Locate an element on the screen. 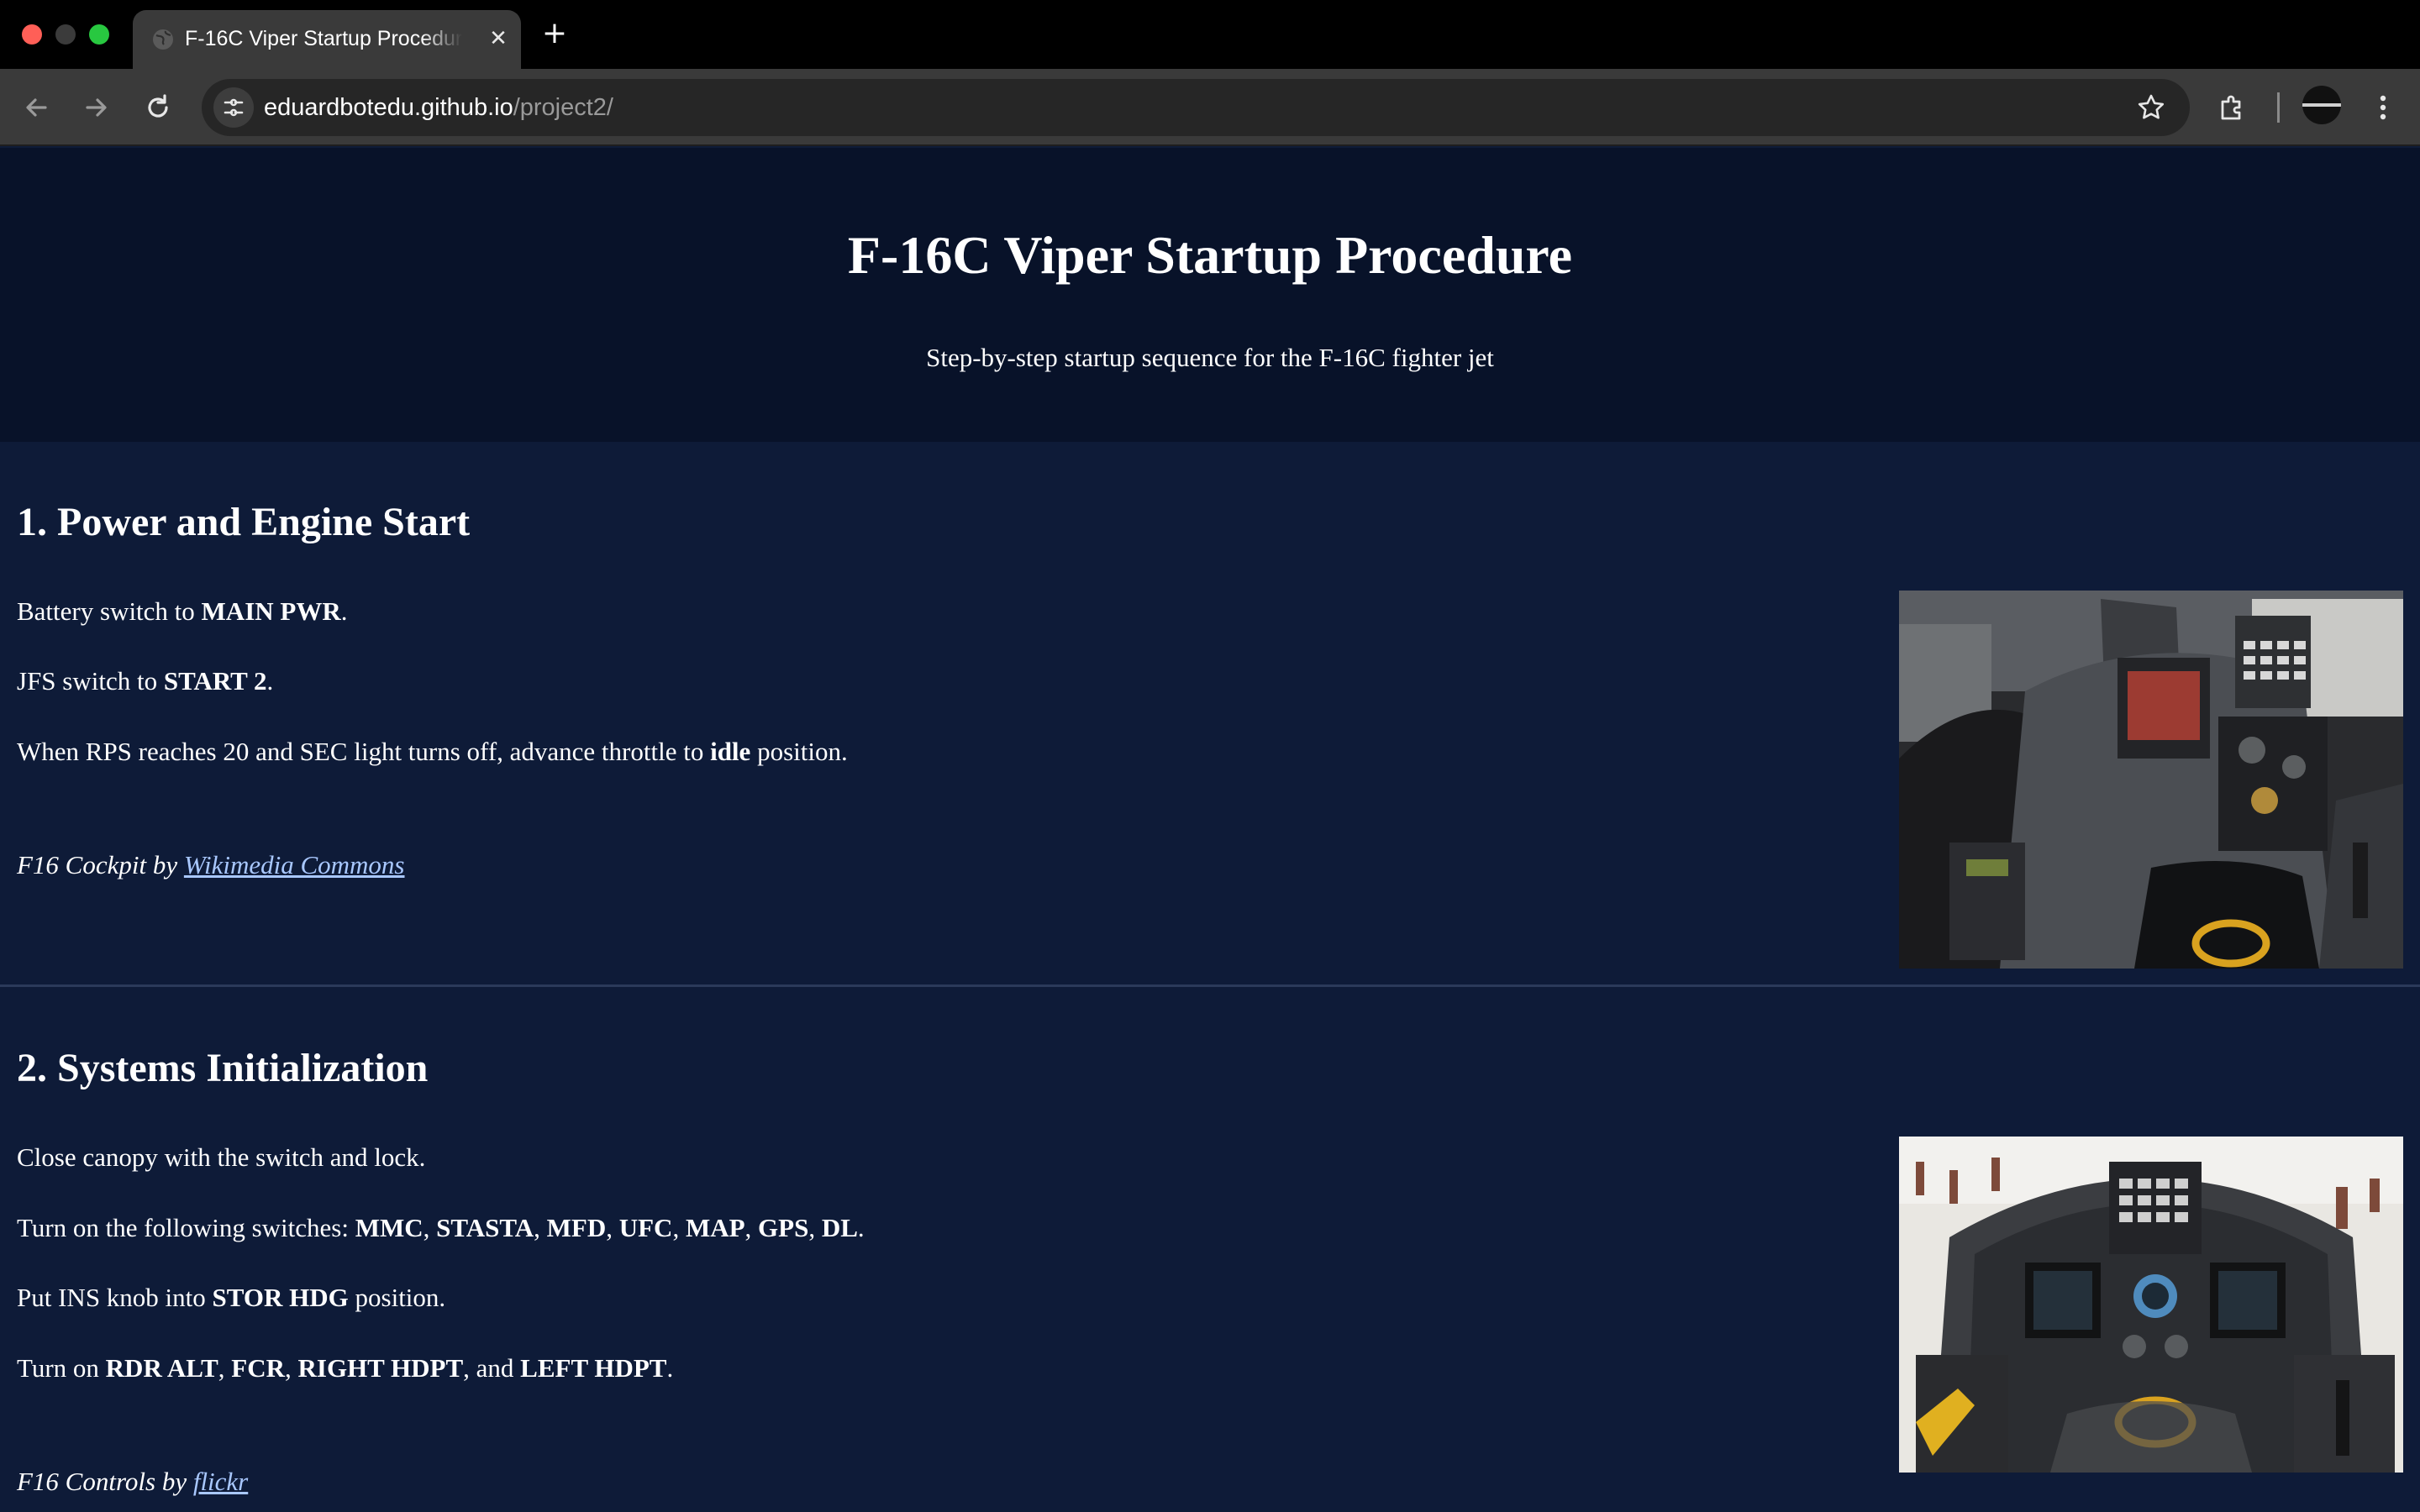 Image resolution: width=2420 pixels, height=1512 pixels. step-emphasis: UFC is located at coordinates (645, 1227).